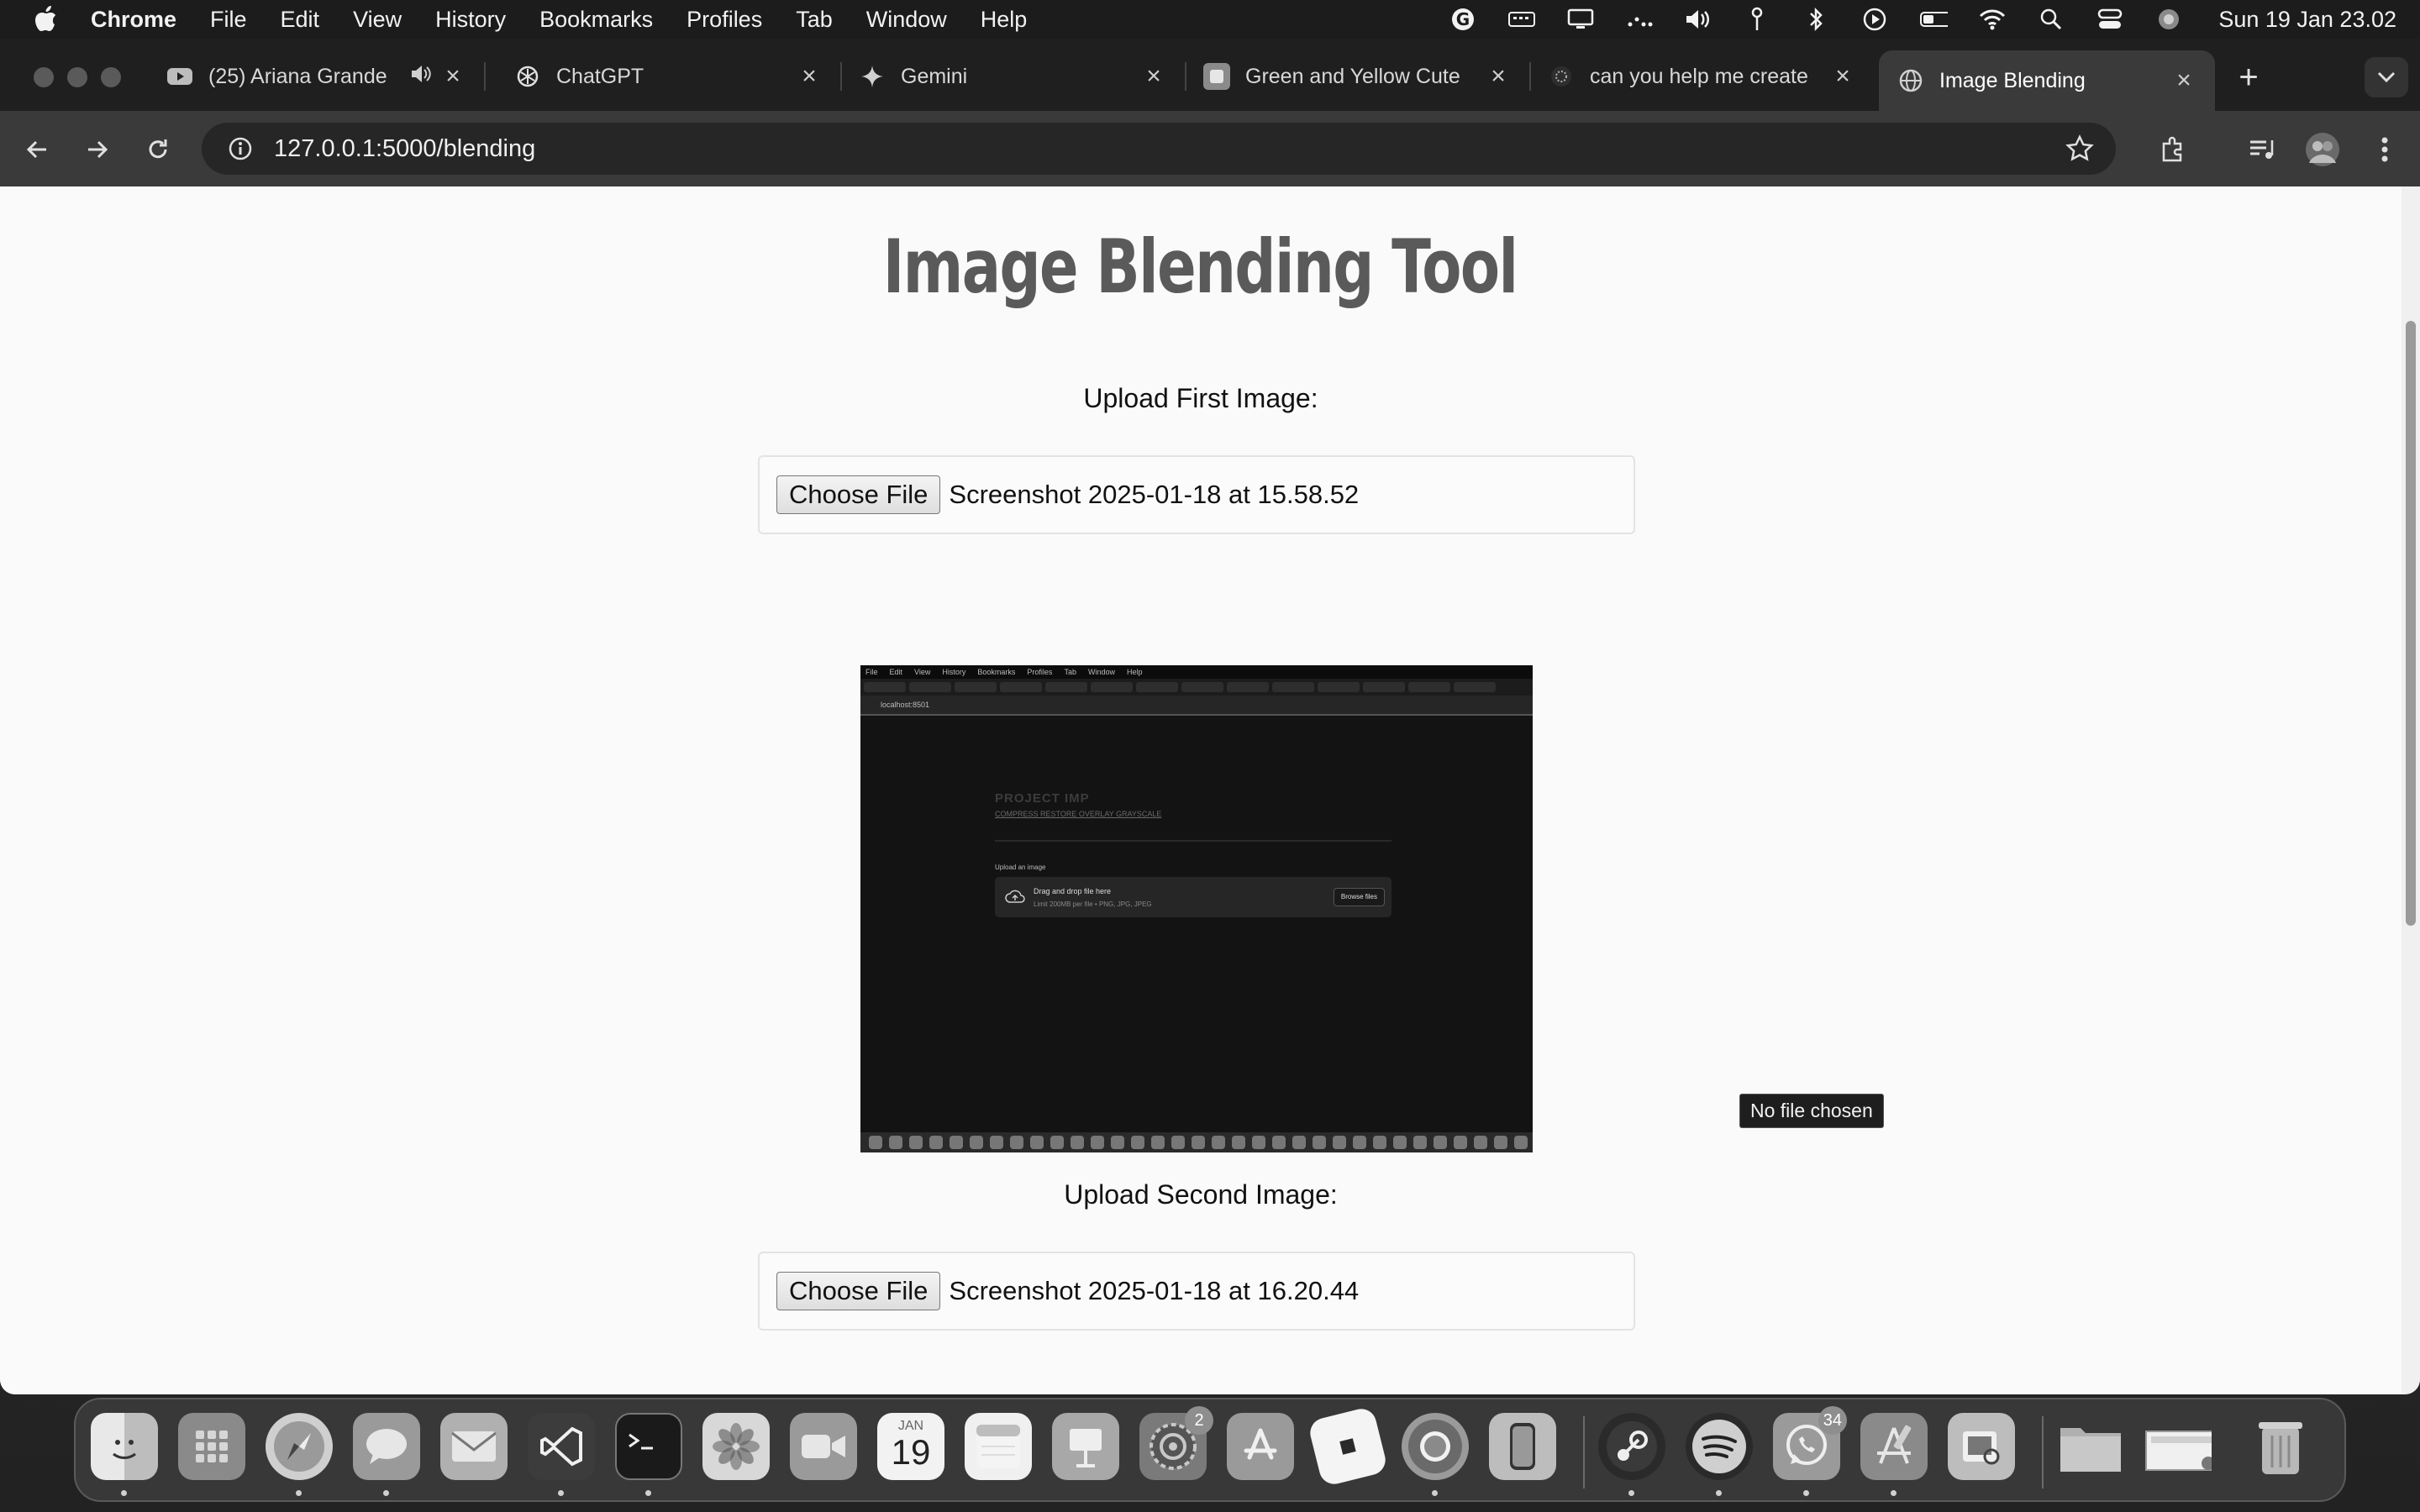 This screenshot has width=2420, height=1512. What do you see at coordinates (377, 20) in the screenshot?
I see `menu-view: View` at bounding box center [377, 20].